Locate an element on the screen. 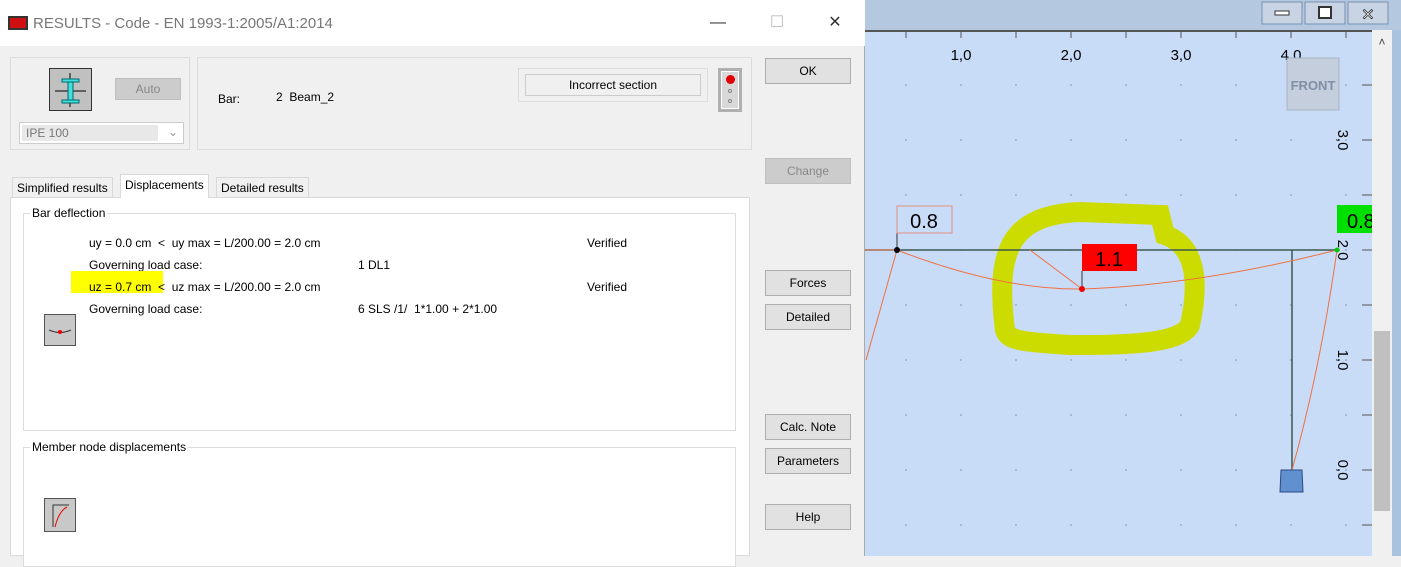 The image size is (1401, 567). forces-button: Forces is located at coordinates (808, 283).